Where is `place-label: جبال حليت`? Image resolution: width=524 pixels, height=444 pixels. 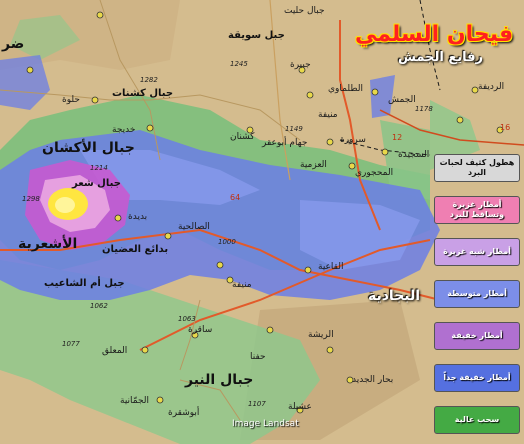
place-label: جبال حليت is located at coordinates (304, 11).